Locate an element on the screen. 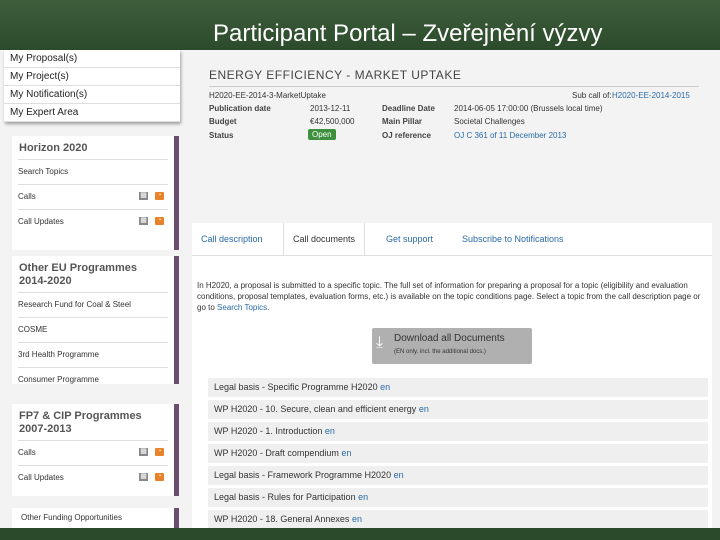 This screenshot has width=720, height=540. sidebar-item-label: COSME is located at coordinates (33, 329).